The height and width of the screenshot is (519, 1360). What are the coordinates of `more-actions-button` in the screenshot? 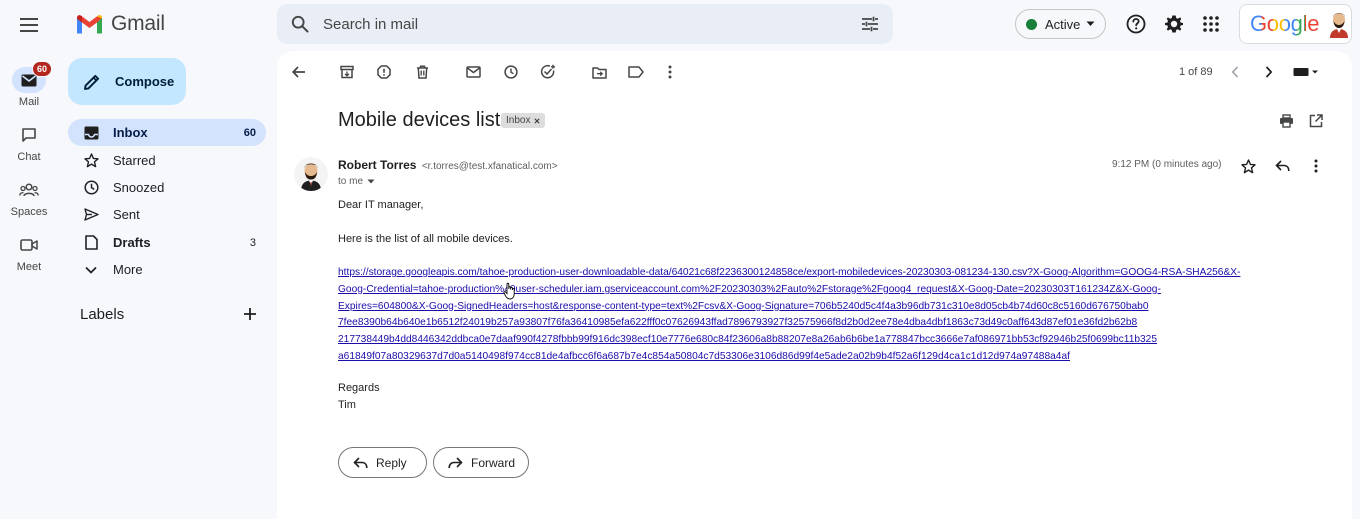 It's located at (670, 72).